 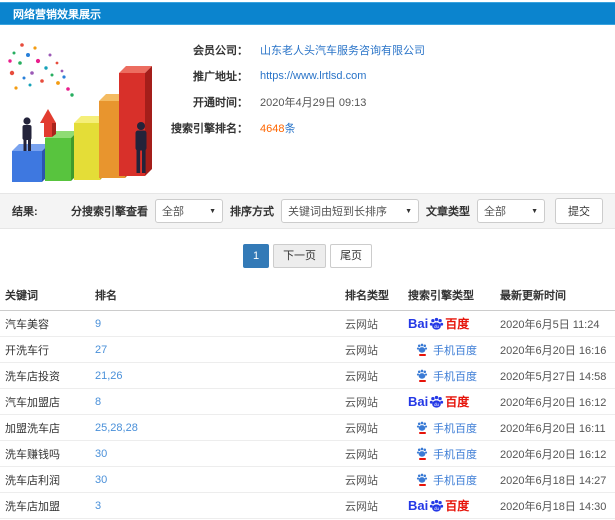 What do you see at coordinates (106, 295) in the screenshot?
I see `col-rank: 排名` at bounding box center [106, 295].